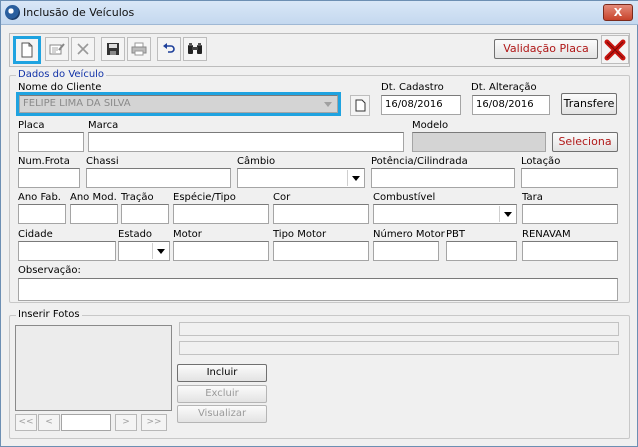  Describe the element at coordinates (187, 234) in the screenshot. I see `motor-label: Motor` at that location.